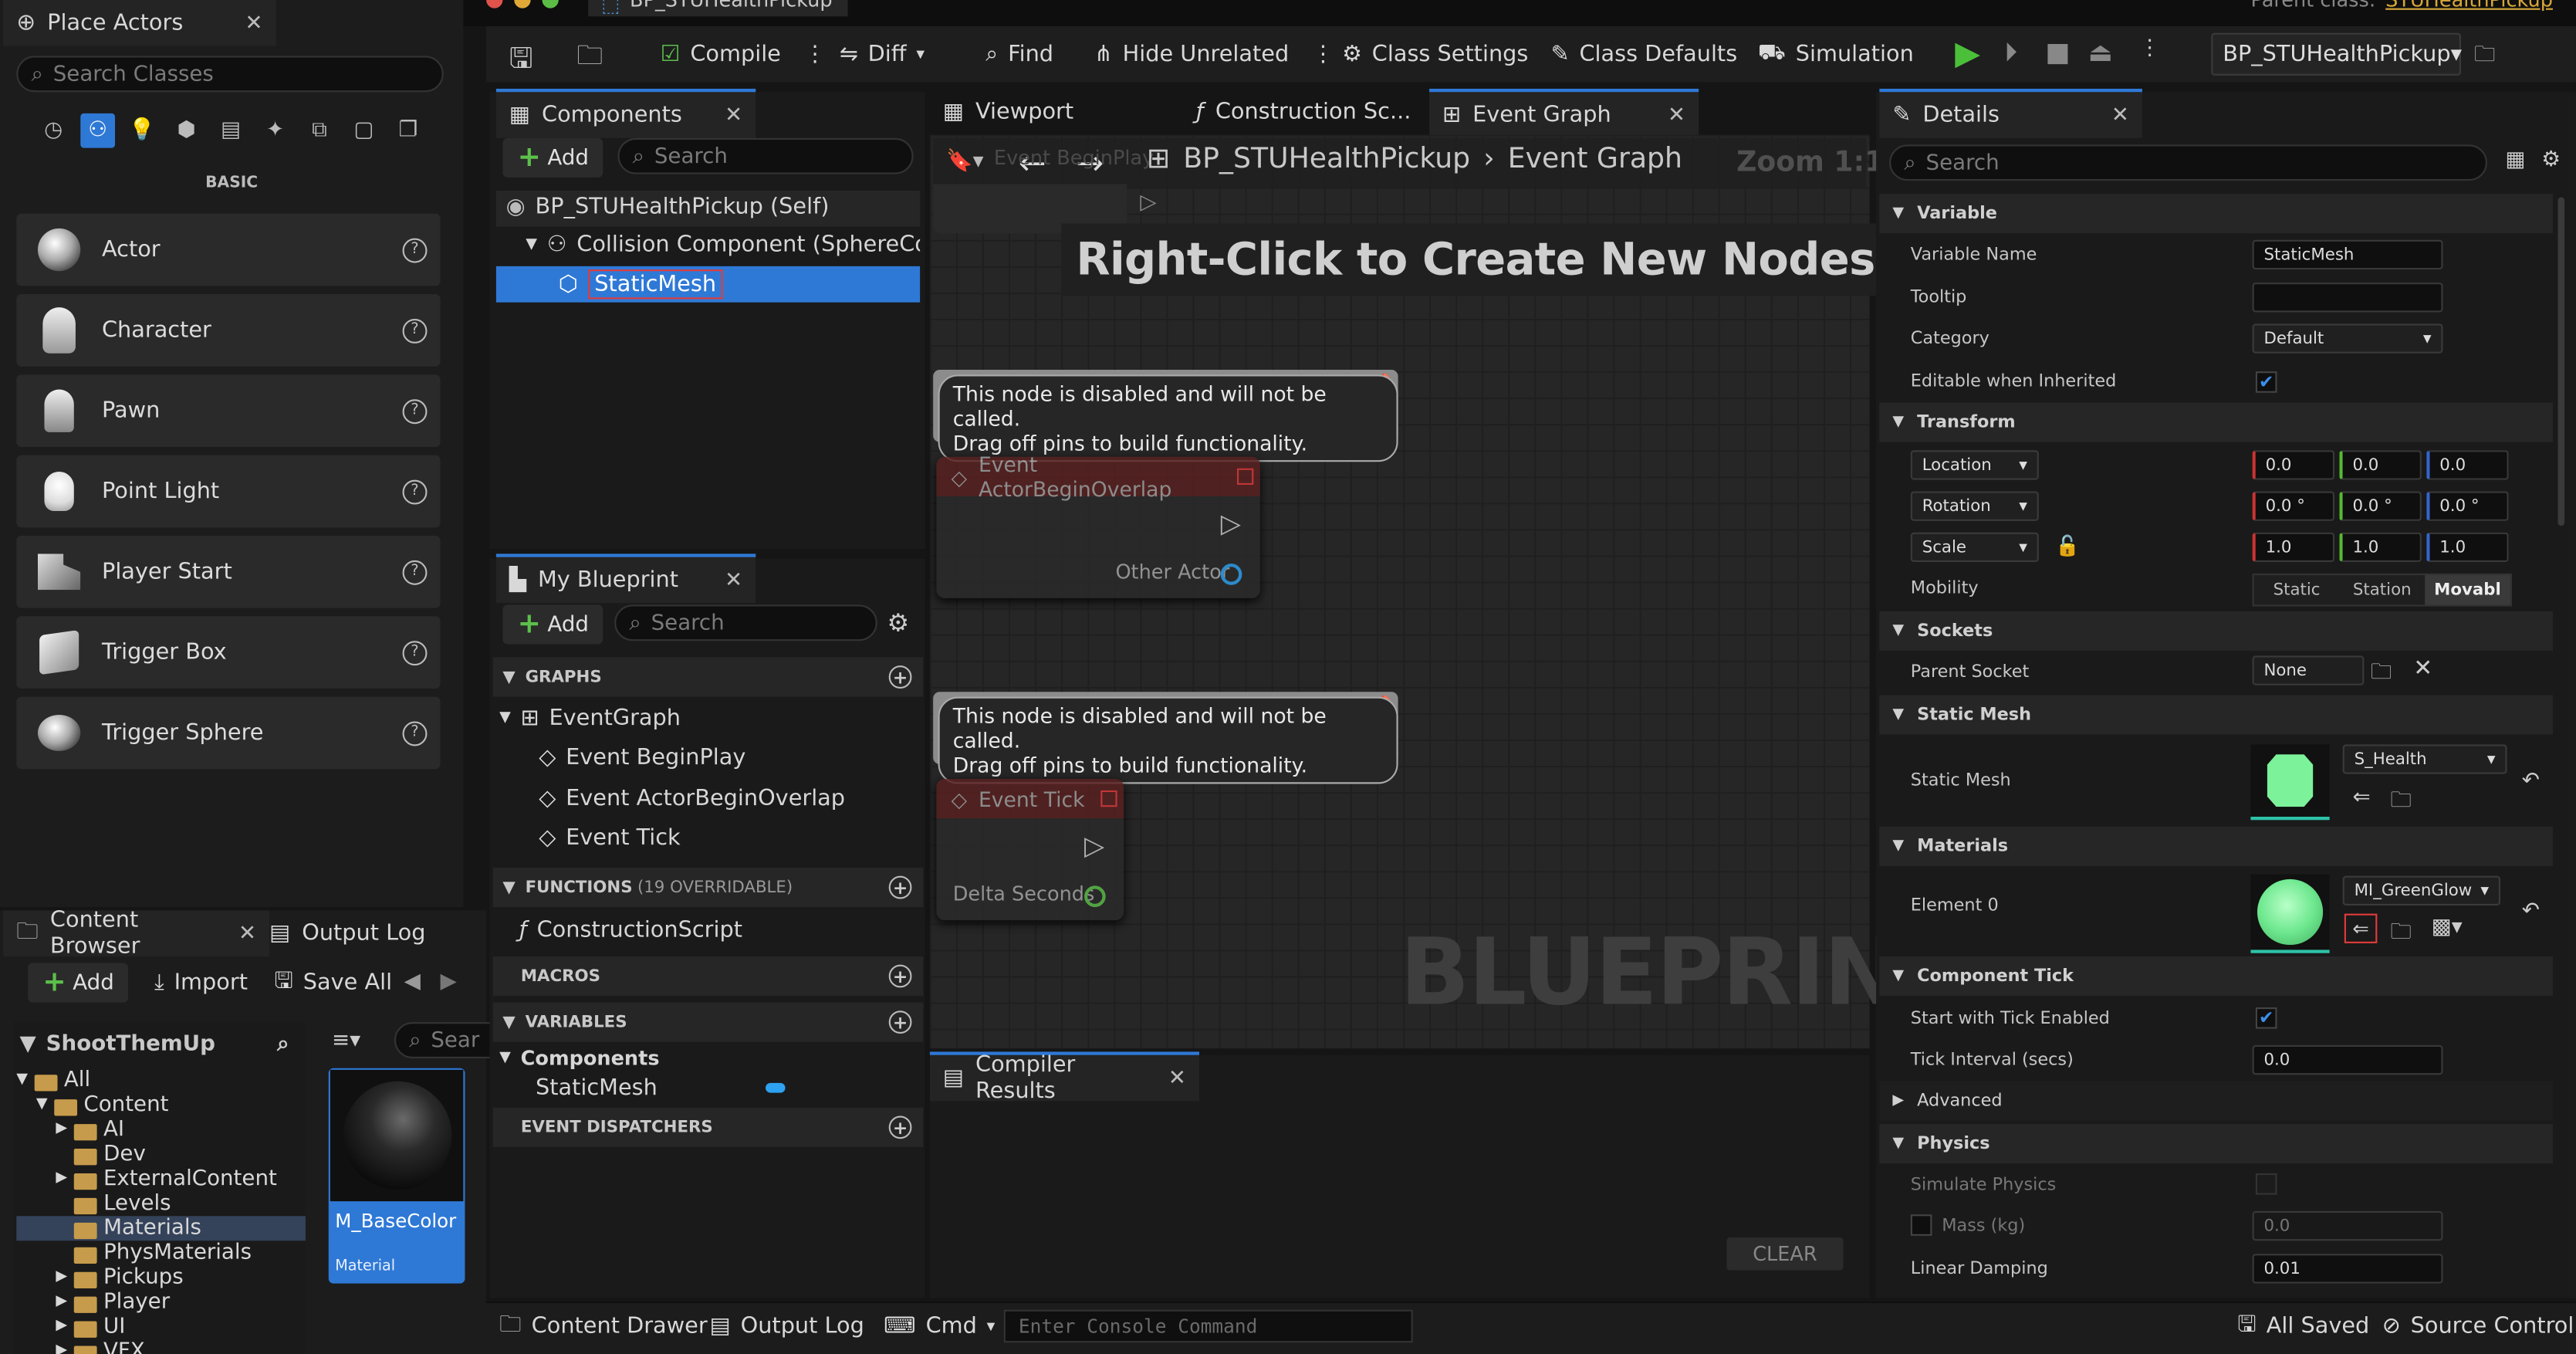  I want to click on mobility-static-option: Static, so click(2297, 589).